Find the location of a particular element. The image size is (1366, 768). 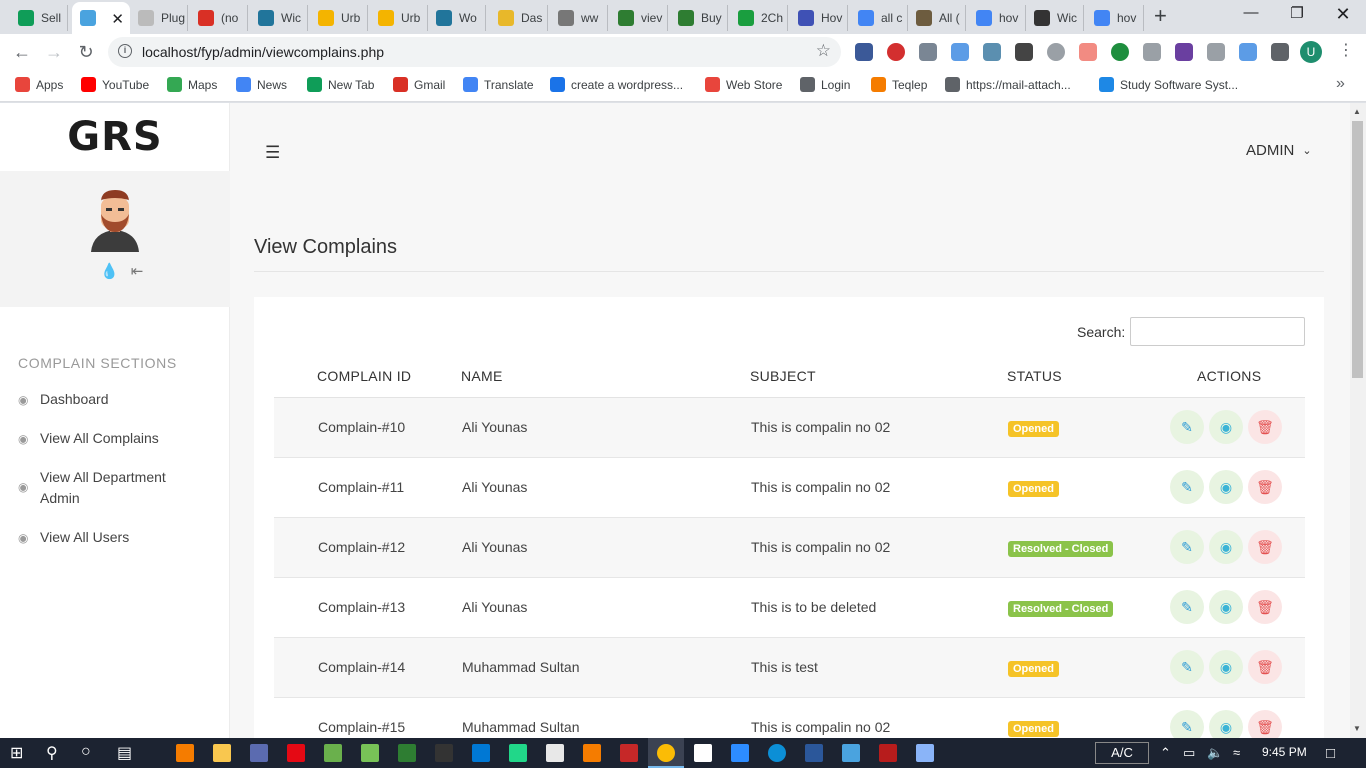

bookmark-label: Translate is located at coordinates (509, 85).